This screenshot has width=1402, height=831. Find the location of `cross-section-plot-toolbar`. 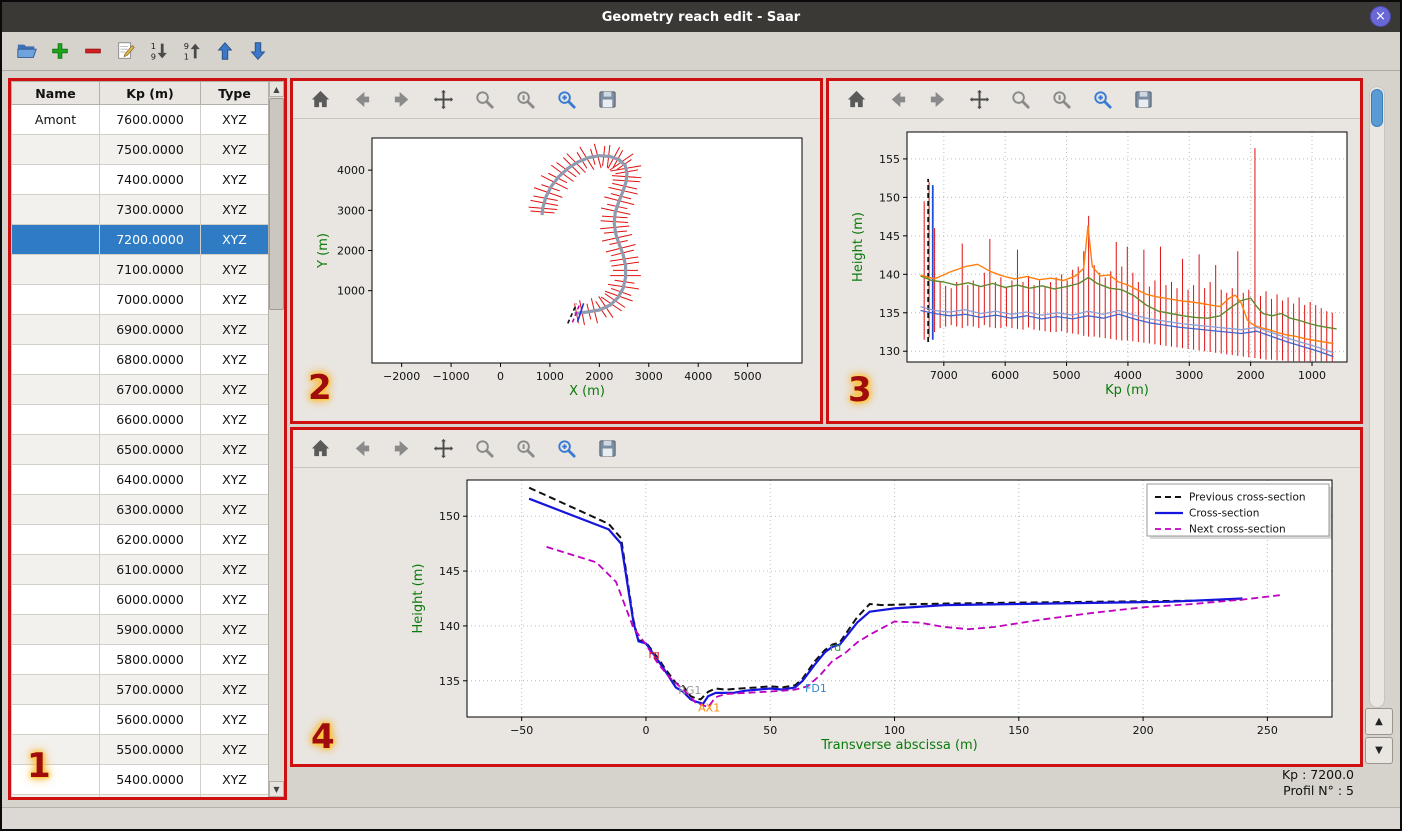

cross-section-plot-toolbar is located at coordinates (826, 449).